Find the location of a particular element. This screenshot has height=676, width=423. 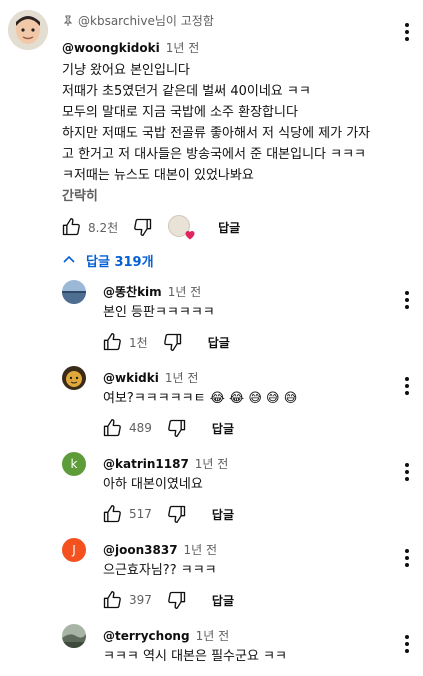

comment-actions: 8.2천 답글 is located at coordinates (150, 227).